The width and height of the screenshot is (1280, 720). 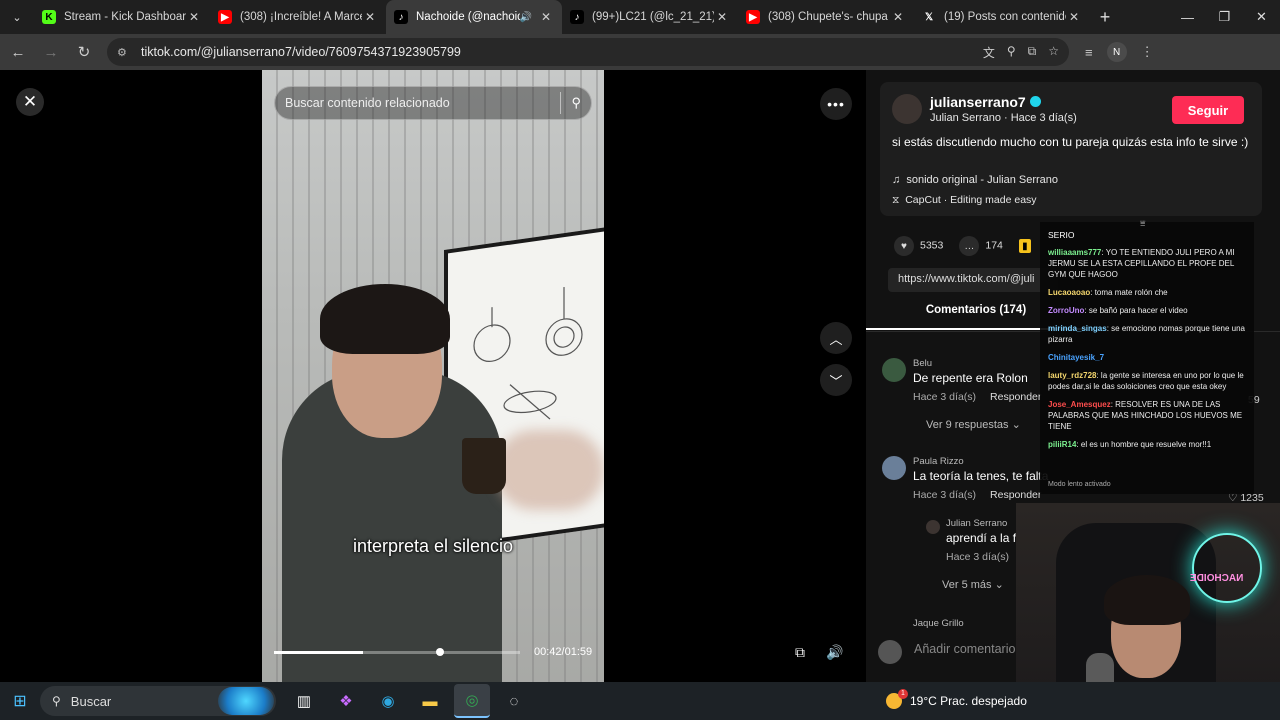 What do you see at coordinates (298, 17) in the screenshot?
I see `tab-youtube-marcelo: ▶ (308) ¡Increíble! A Marcelo ✕` at bounding box center [298, 17].